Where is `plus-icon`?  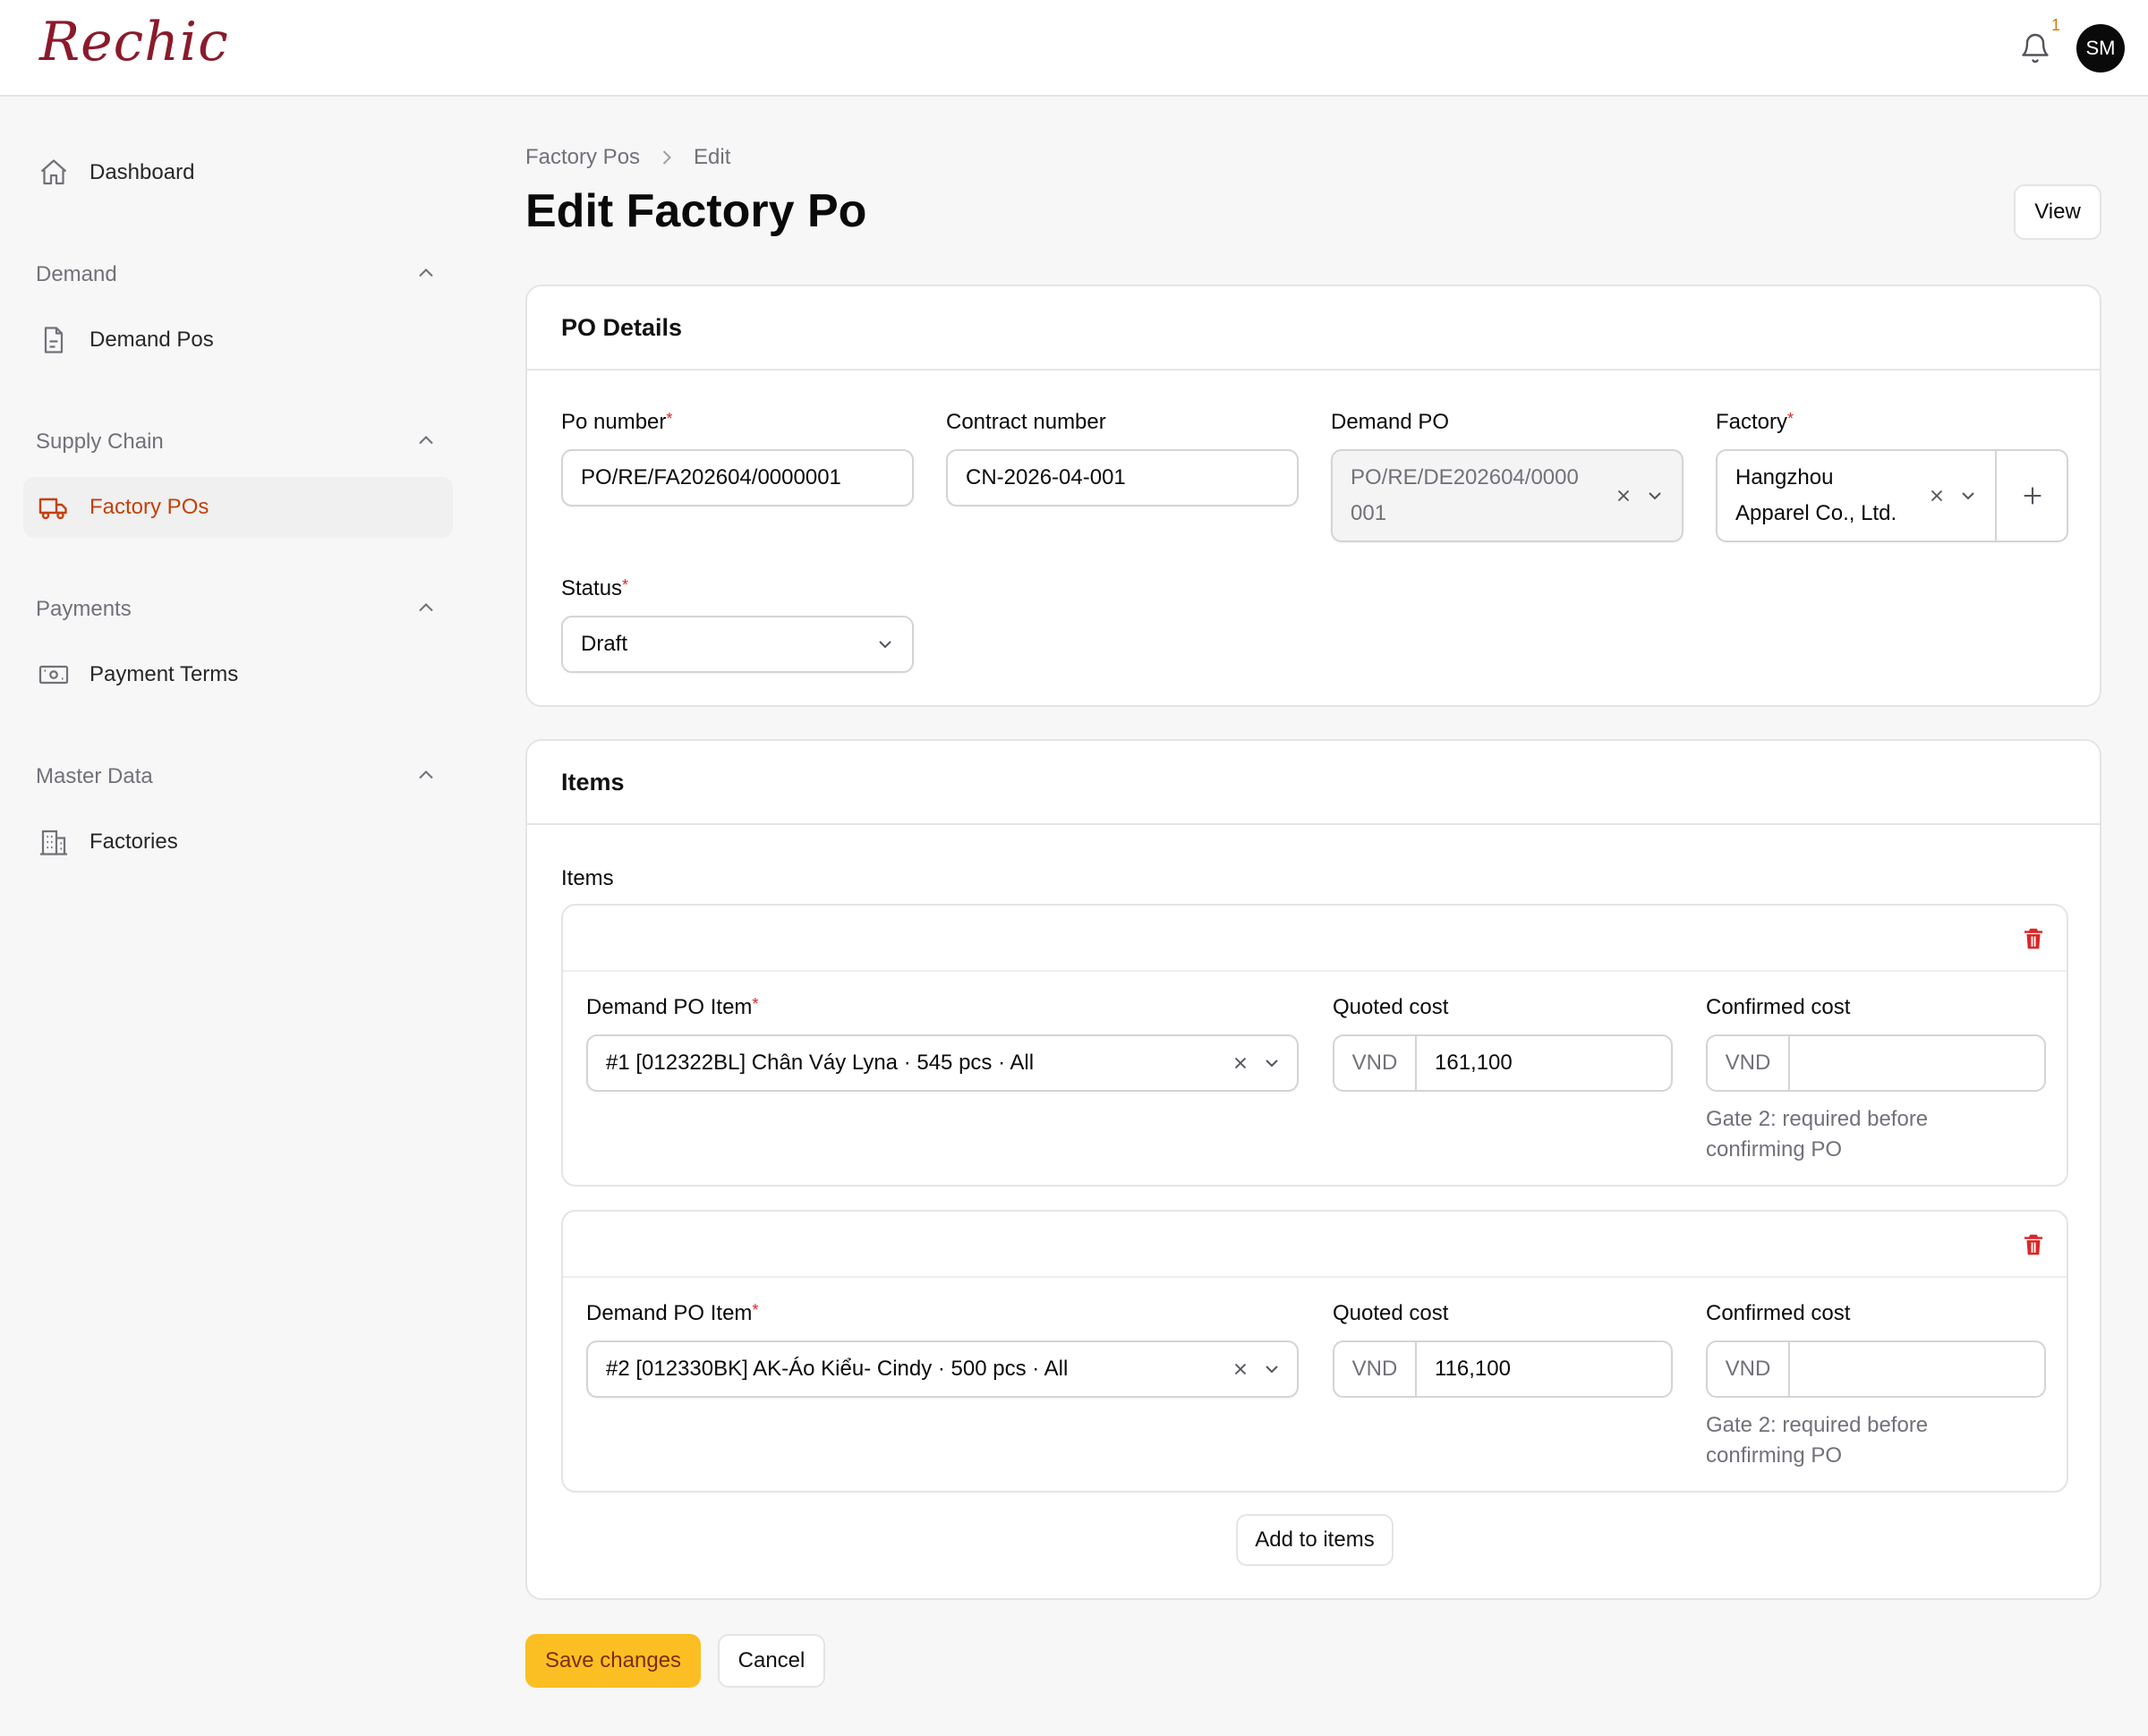
plus-icon is located at coordinates (2032, 495).